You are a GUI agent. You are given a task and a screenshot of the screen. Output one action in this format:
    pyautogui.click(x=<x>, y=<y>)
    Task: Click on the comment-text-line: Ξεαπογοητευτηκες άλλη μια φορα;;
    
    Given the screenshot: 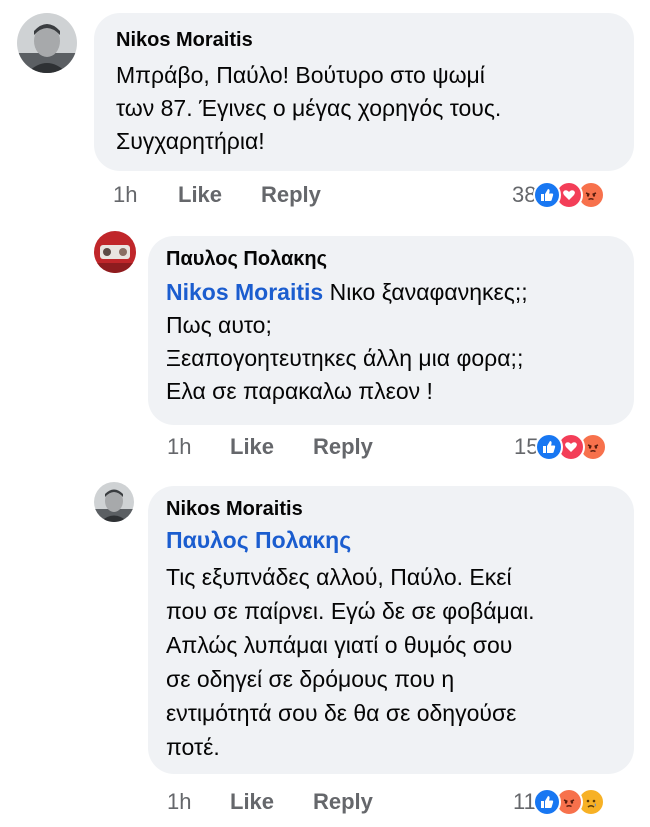 What is the action you would take?
    pyautogui.click(x=345, y=358)
    